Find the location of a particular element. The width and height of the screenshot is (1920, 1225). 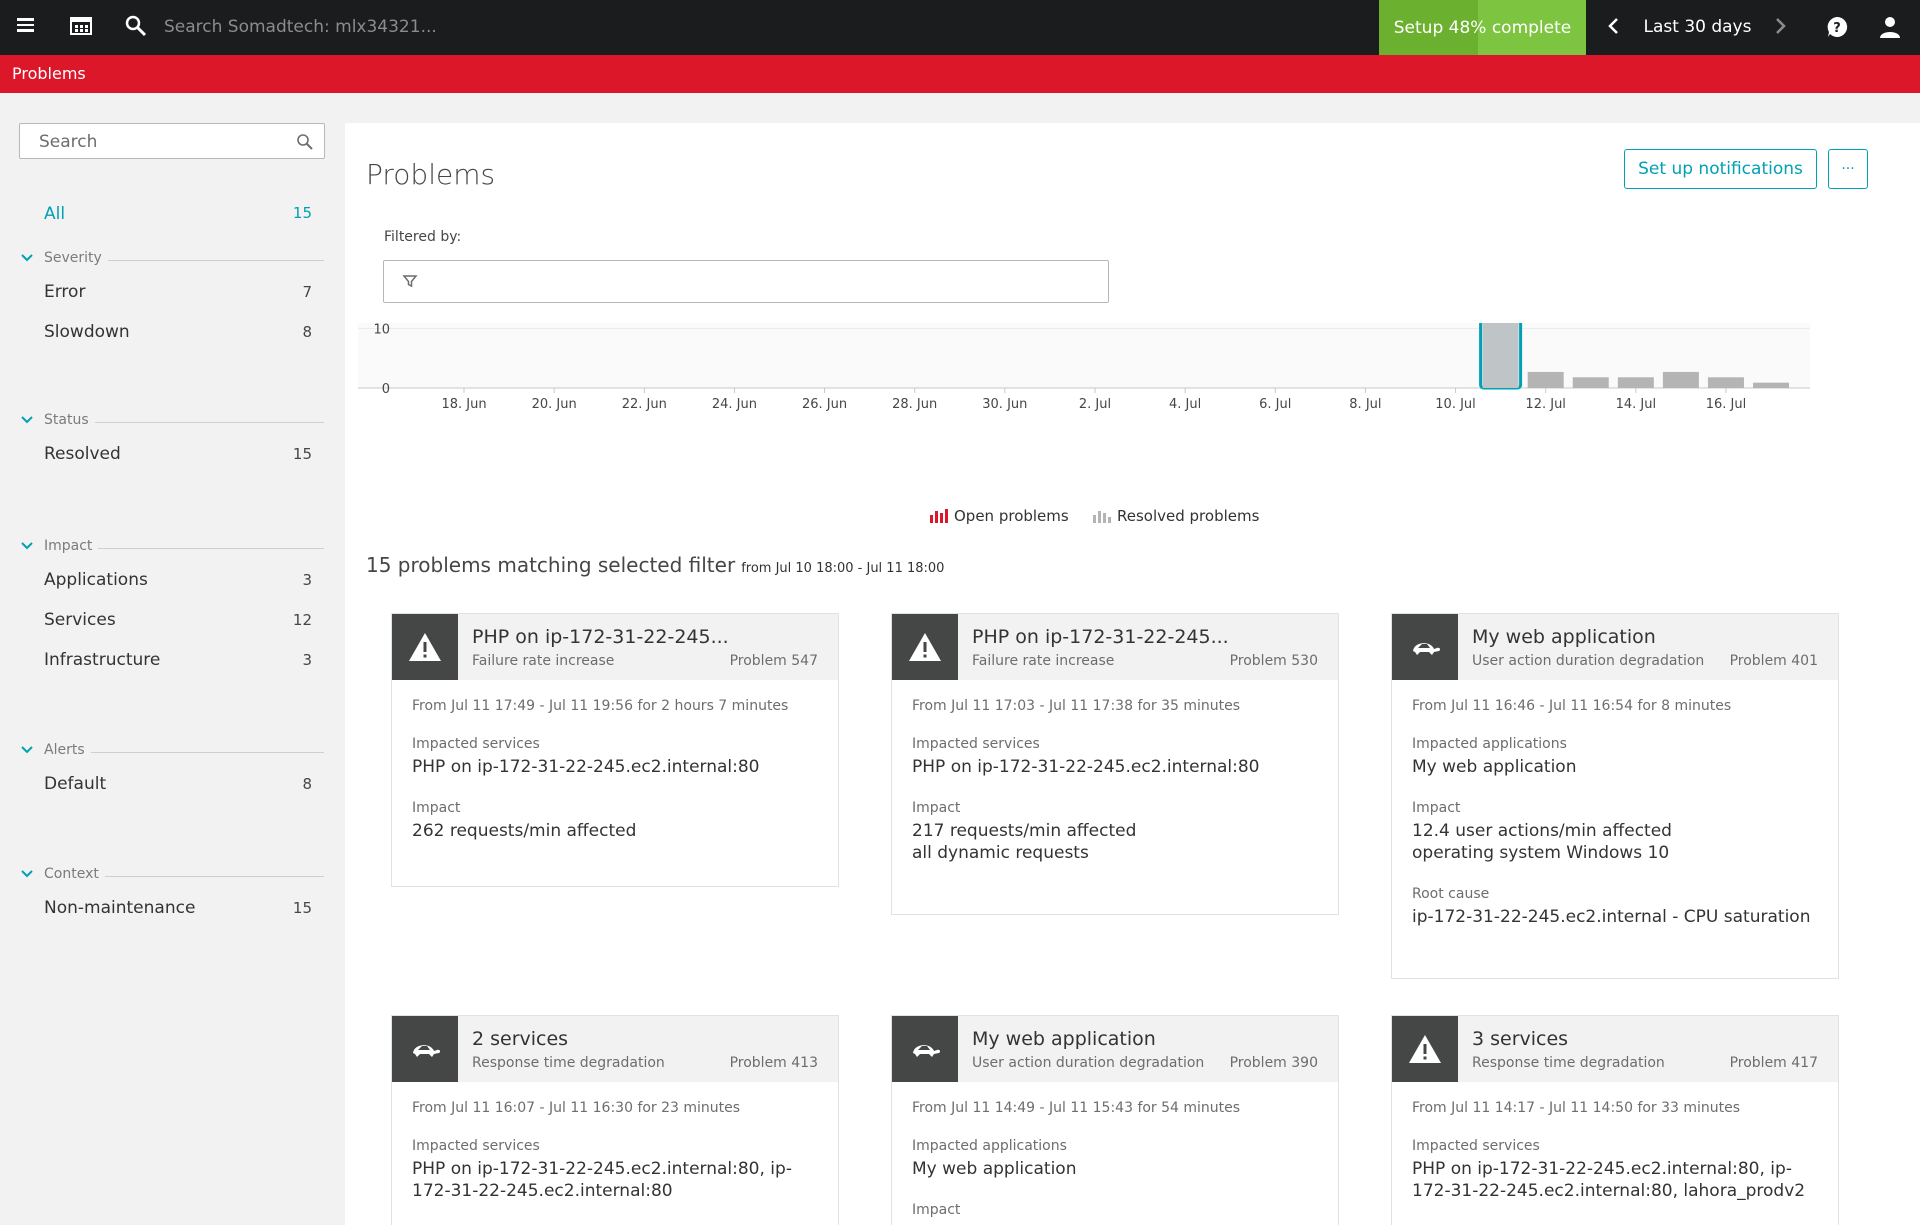

dashboard-icon is located at coordinates (81, 26).